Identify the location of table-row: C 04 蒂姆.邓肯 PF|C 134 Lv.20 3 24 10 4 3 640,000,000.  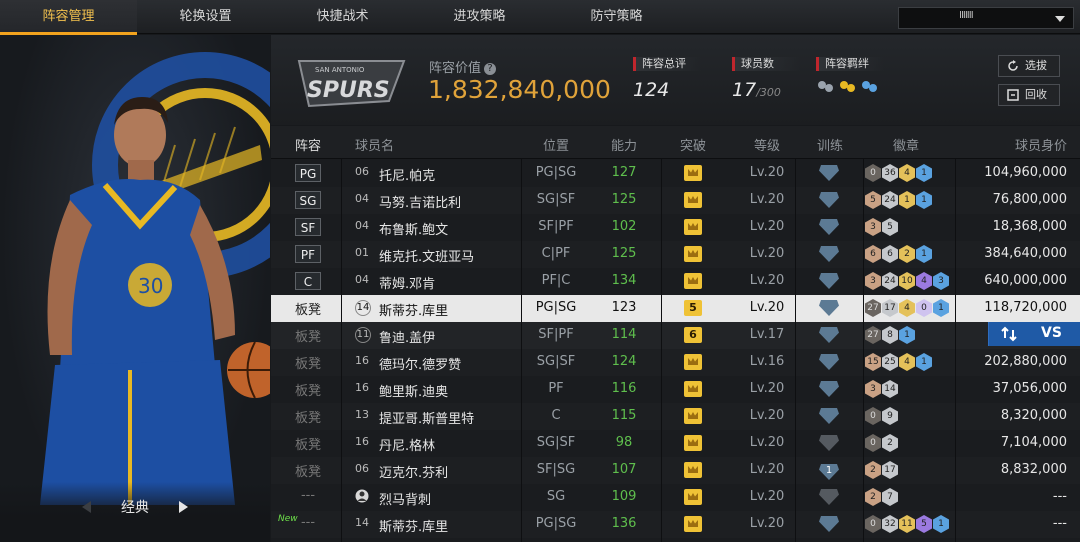
(675, 281).